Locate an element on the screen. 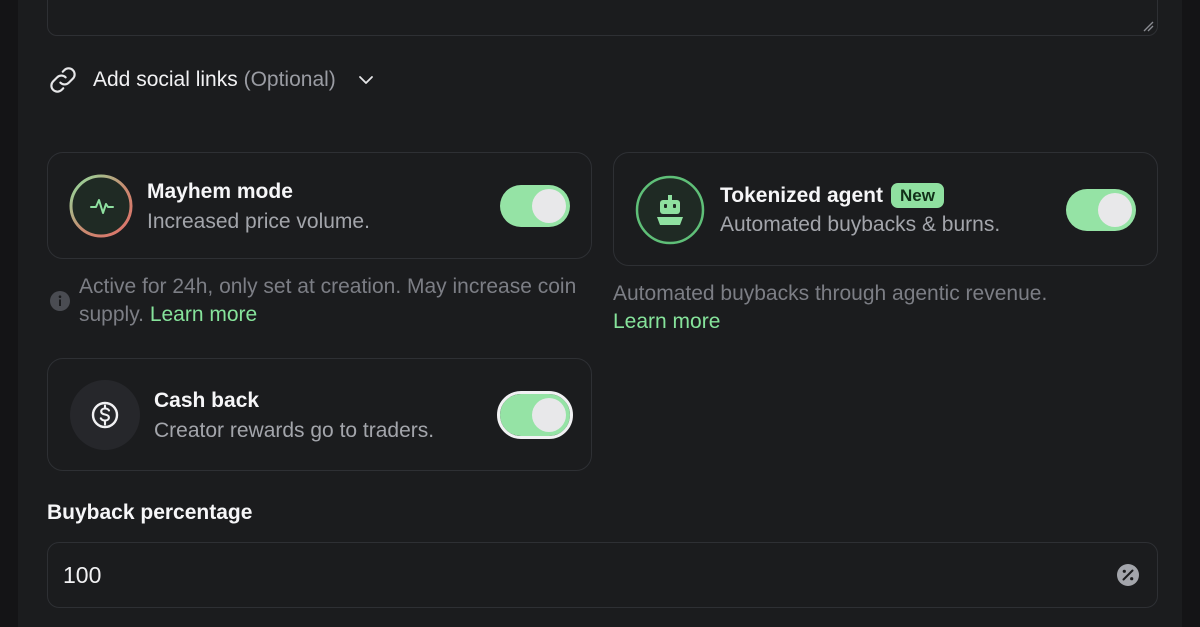 This screenshot has width=1200, height=627. cash-back-card: Cash back Creator rewards go to traders. is located at coordinates (319, 414).